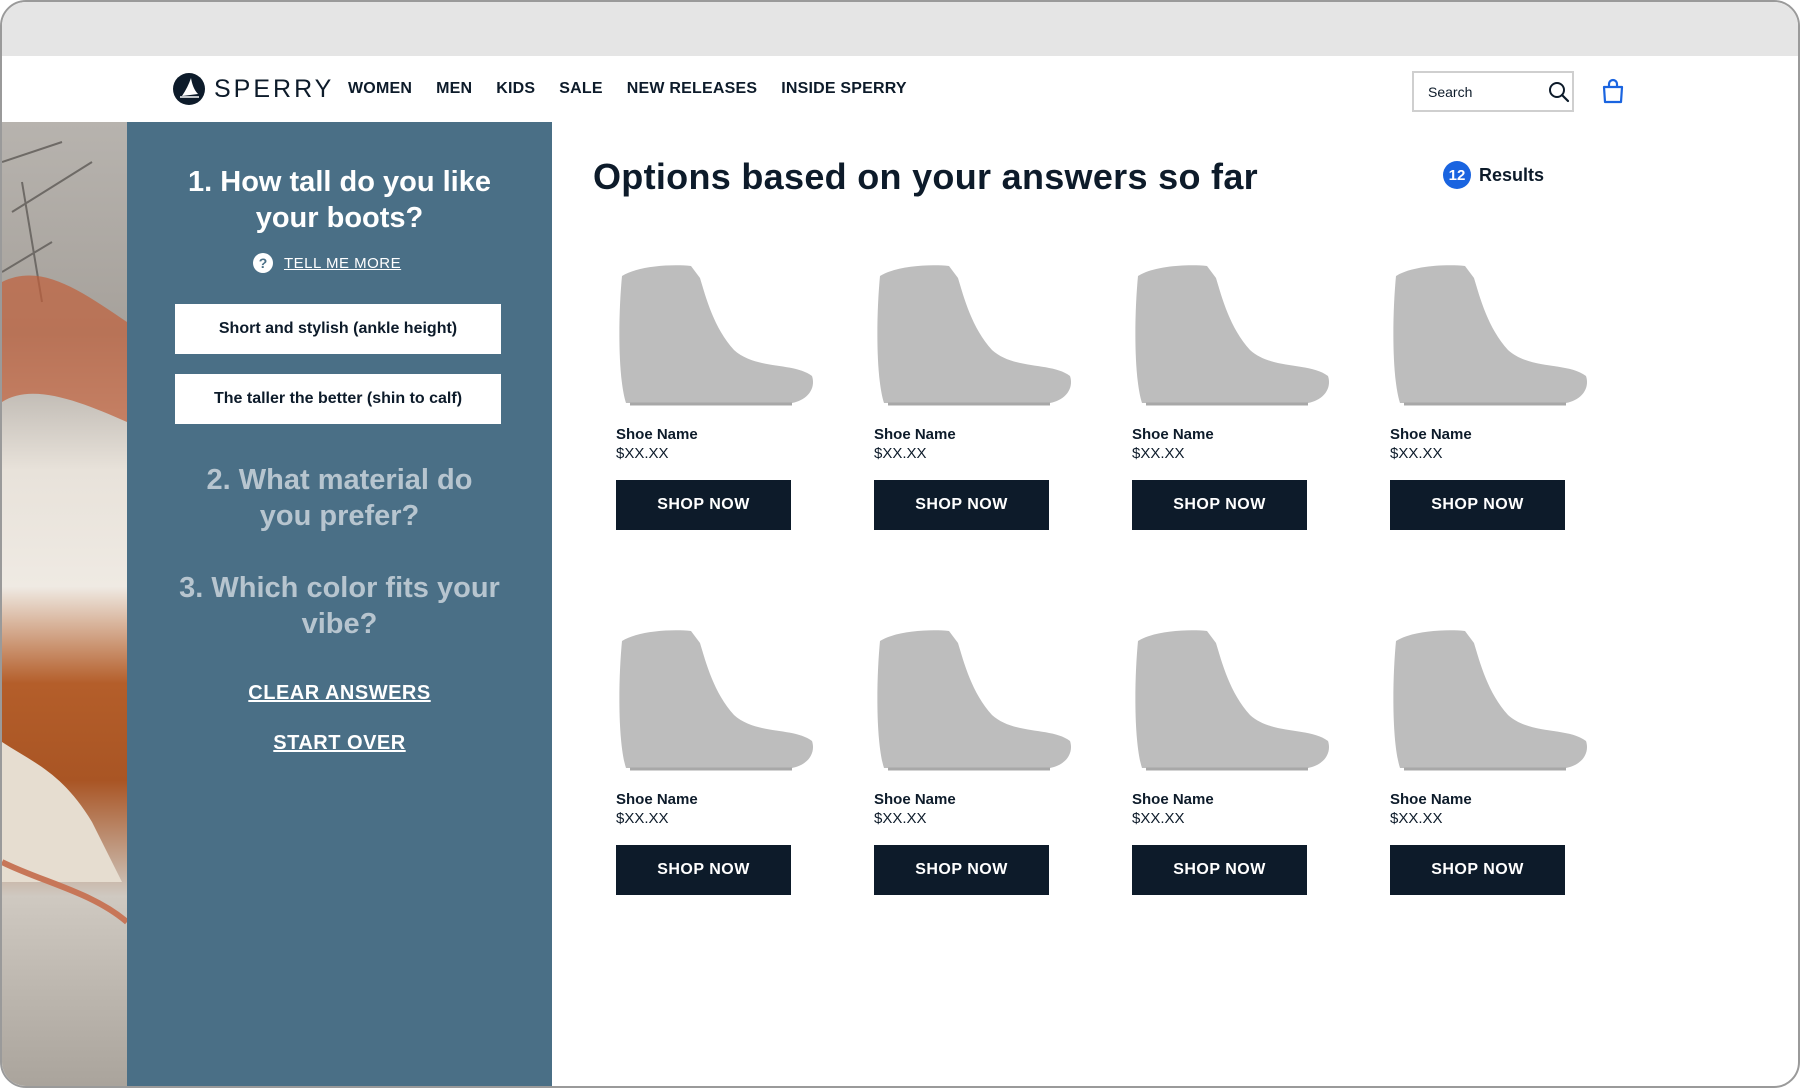 Image resolution: width=1800 pixels, height=1088 pixels. I want to click on nav-men: MEN, so click(454, 89).